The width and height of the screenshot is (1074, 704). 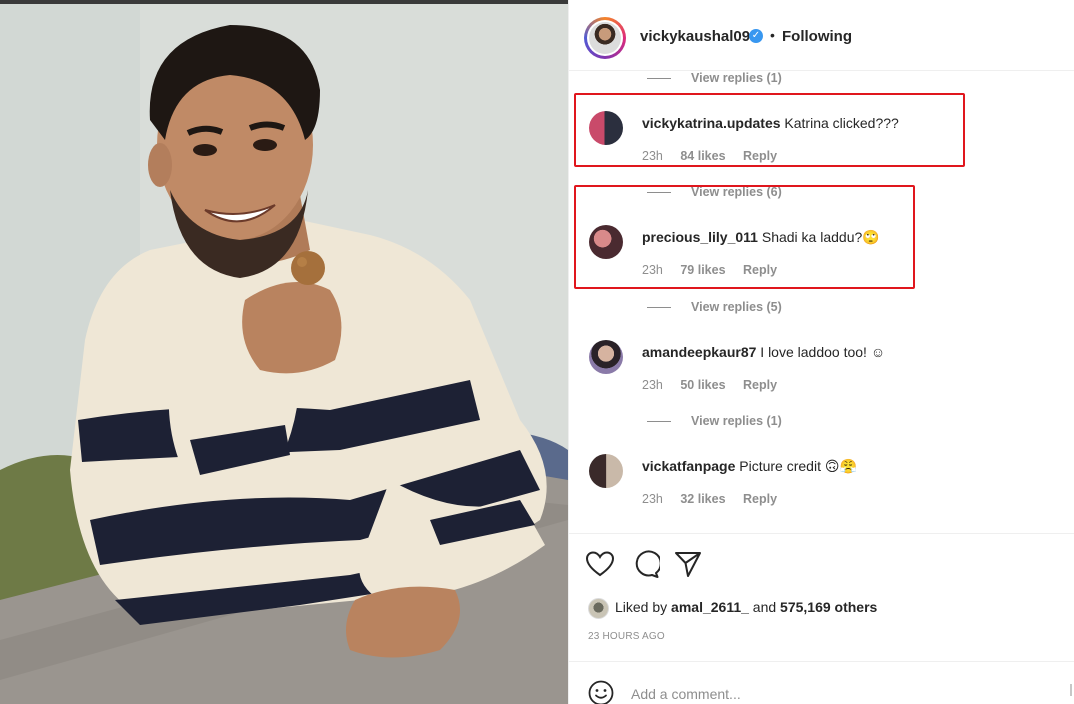 I want to click on heart-icon, so click(x=600, y=564).